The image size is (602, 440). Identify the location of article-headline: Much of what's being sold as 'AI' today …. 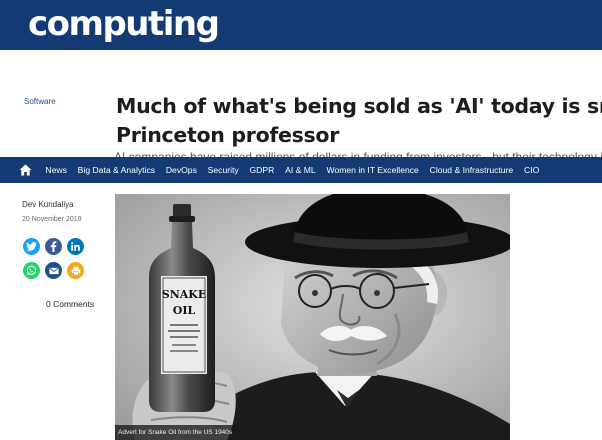
(359, 121).